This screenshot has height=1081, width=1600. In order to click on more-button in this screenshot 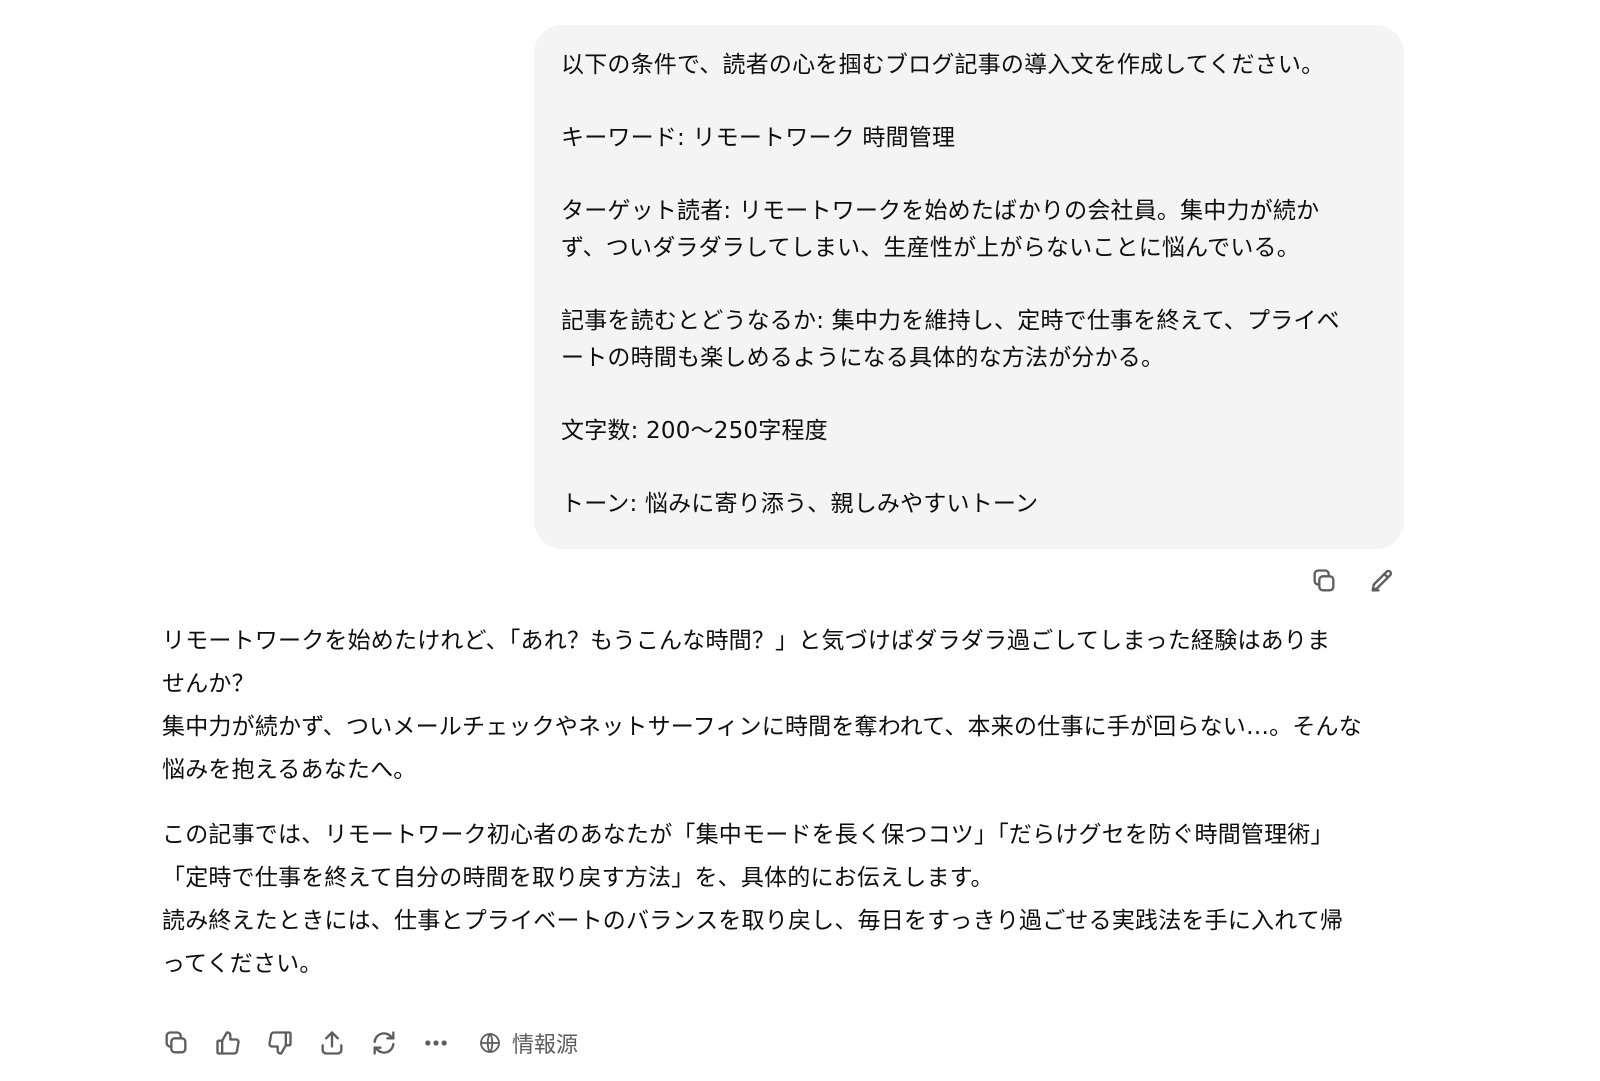, I will do `click(436, 1043)`.